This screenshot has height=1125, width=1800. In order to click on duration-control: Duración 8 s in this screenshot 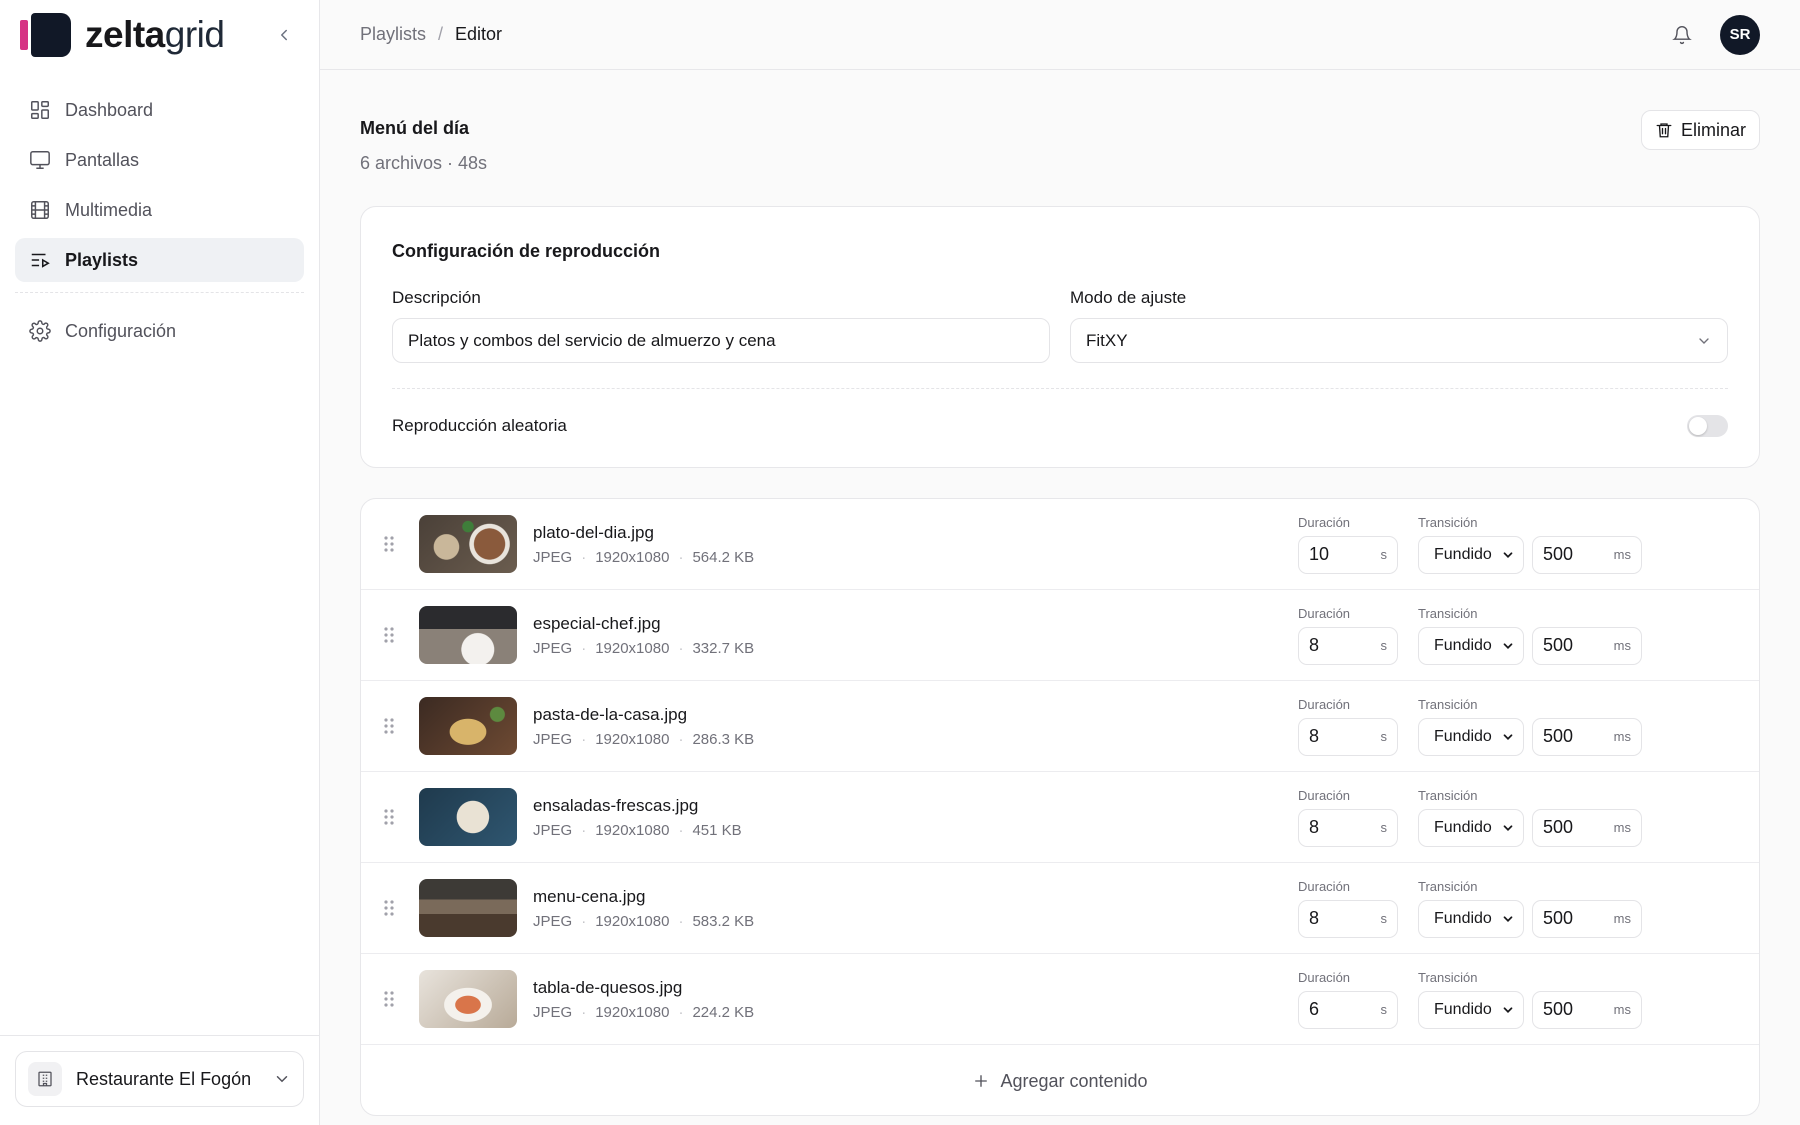, I will do `click(1348, 726)`.